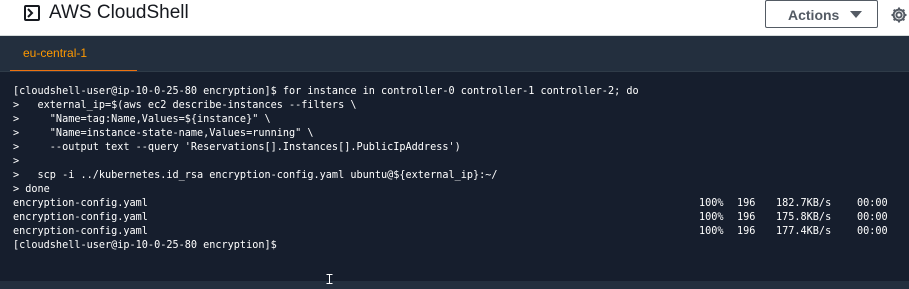 Image resolution: width=909 pixels, height=289 pixels. What do you see at coordinates (856, 14) in the screenshot?
I see `caret-down-icon` at bounding box center [856, 14].